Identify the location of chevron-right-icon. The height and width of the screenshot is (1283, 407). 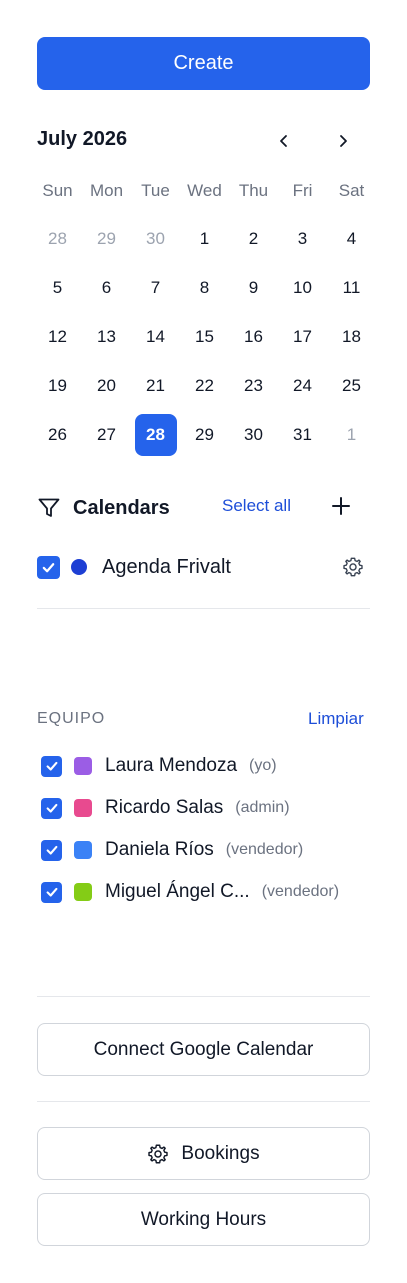
(343, 141).